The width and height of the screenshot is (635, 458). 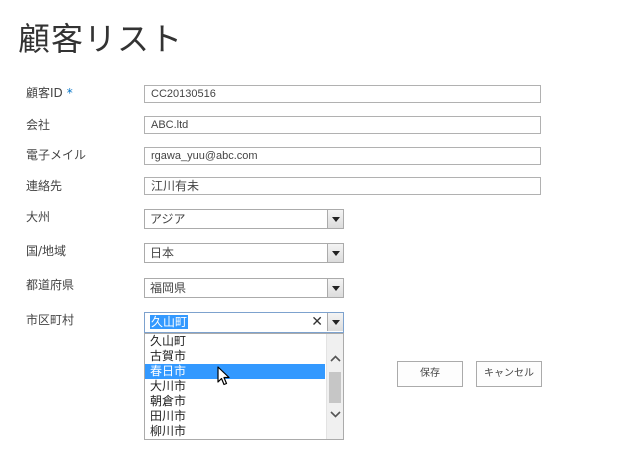 I want to click on cancel-button: キャンセル, so click(x=509, y=374).